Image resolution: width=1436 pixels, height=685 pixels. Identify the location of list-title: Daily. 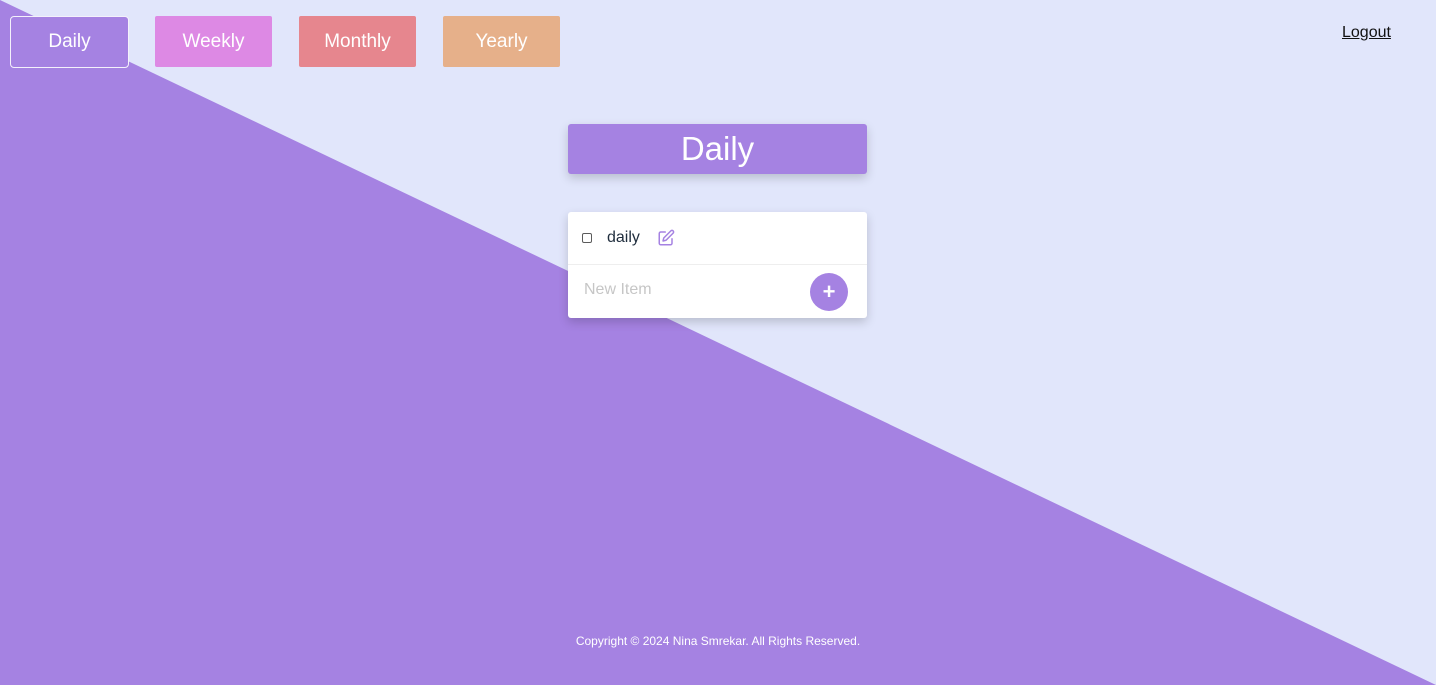
(717, 149).